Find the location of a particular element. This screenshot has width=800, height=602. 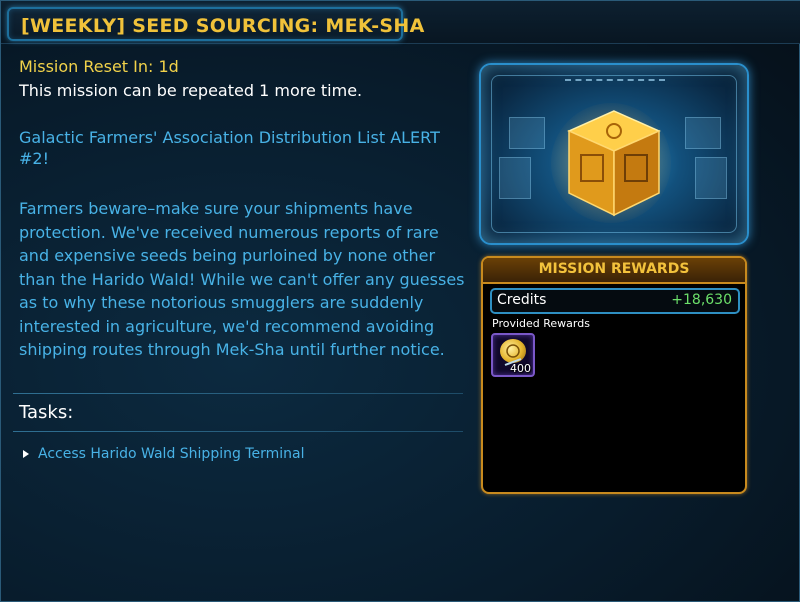

rewards-header: MISSION REWARDS is located at coordinates (614, 271).